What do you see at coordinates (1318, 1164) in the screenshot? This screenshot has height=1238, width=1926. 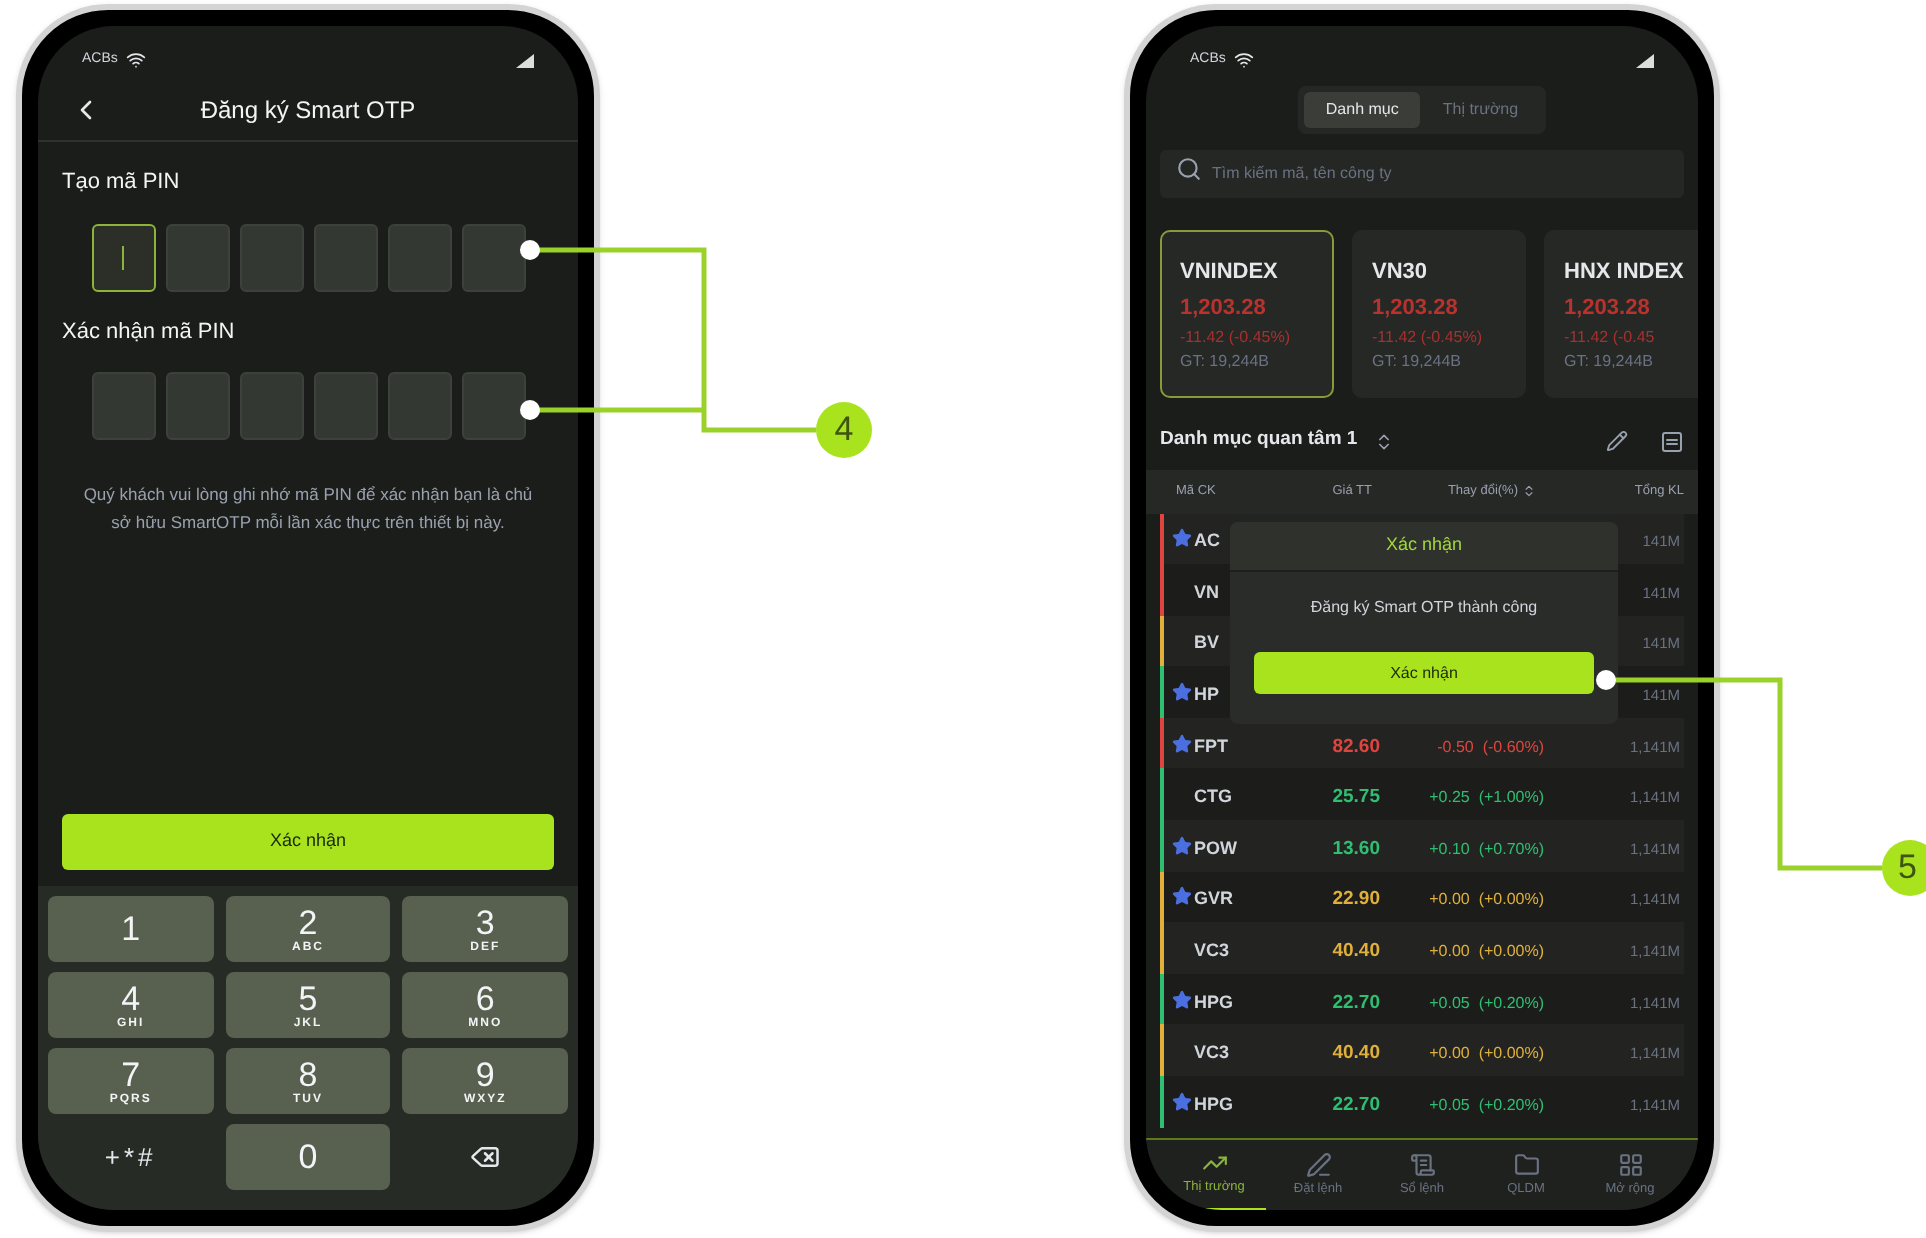 I see `pen-icon` at bounding box center [1318, 1164].